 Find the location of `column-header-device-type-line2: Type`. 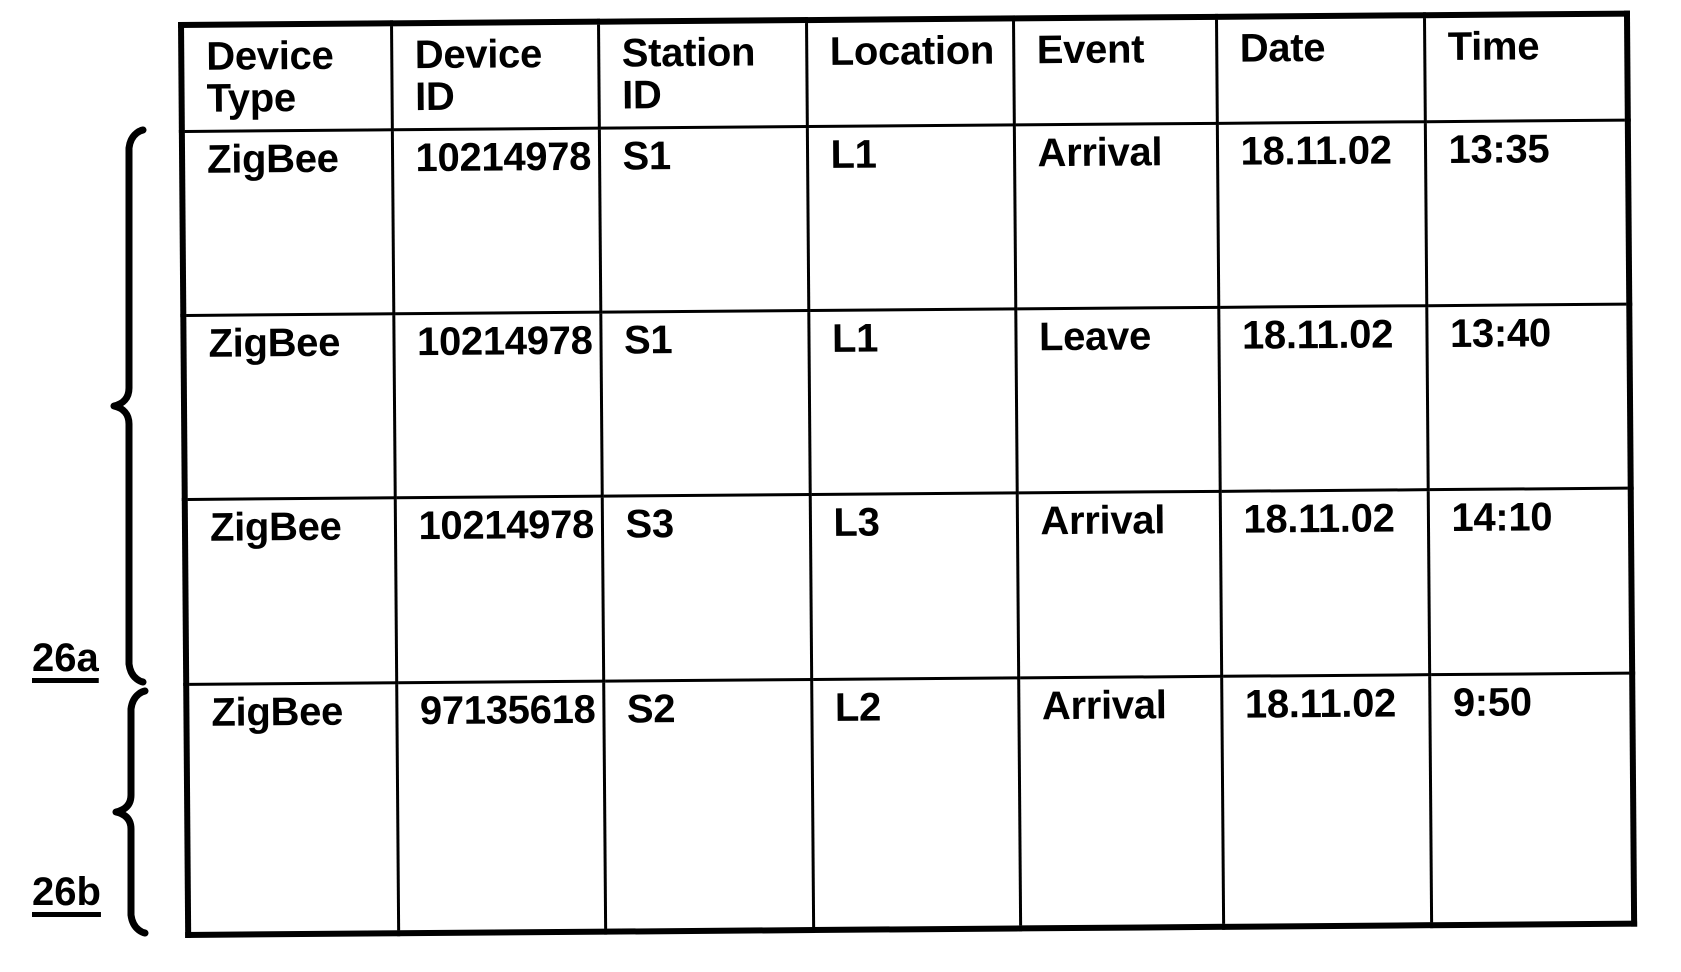

column-header-device-type-line2: Type is located at coordinates (251, 99).